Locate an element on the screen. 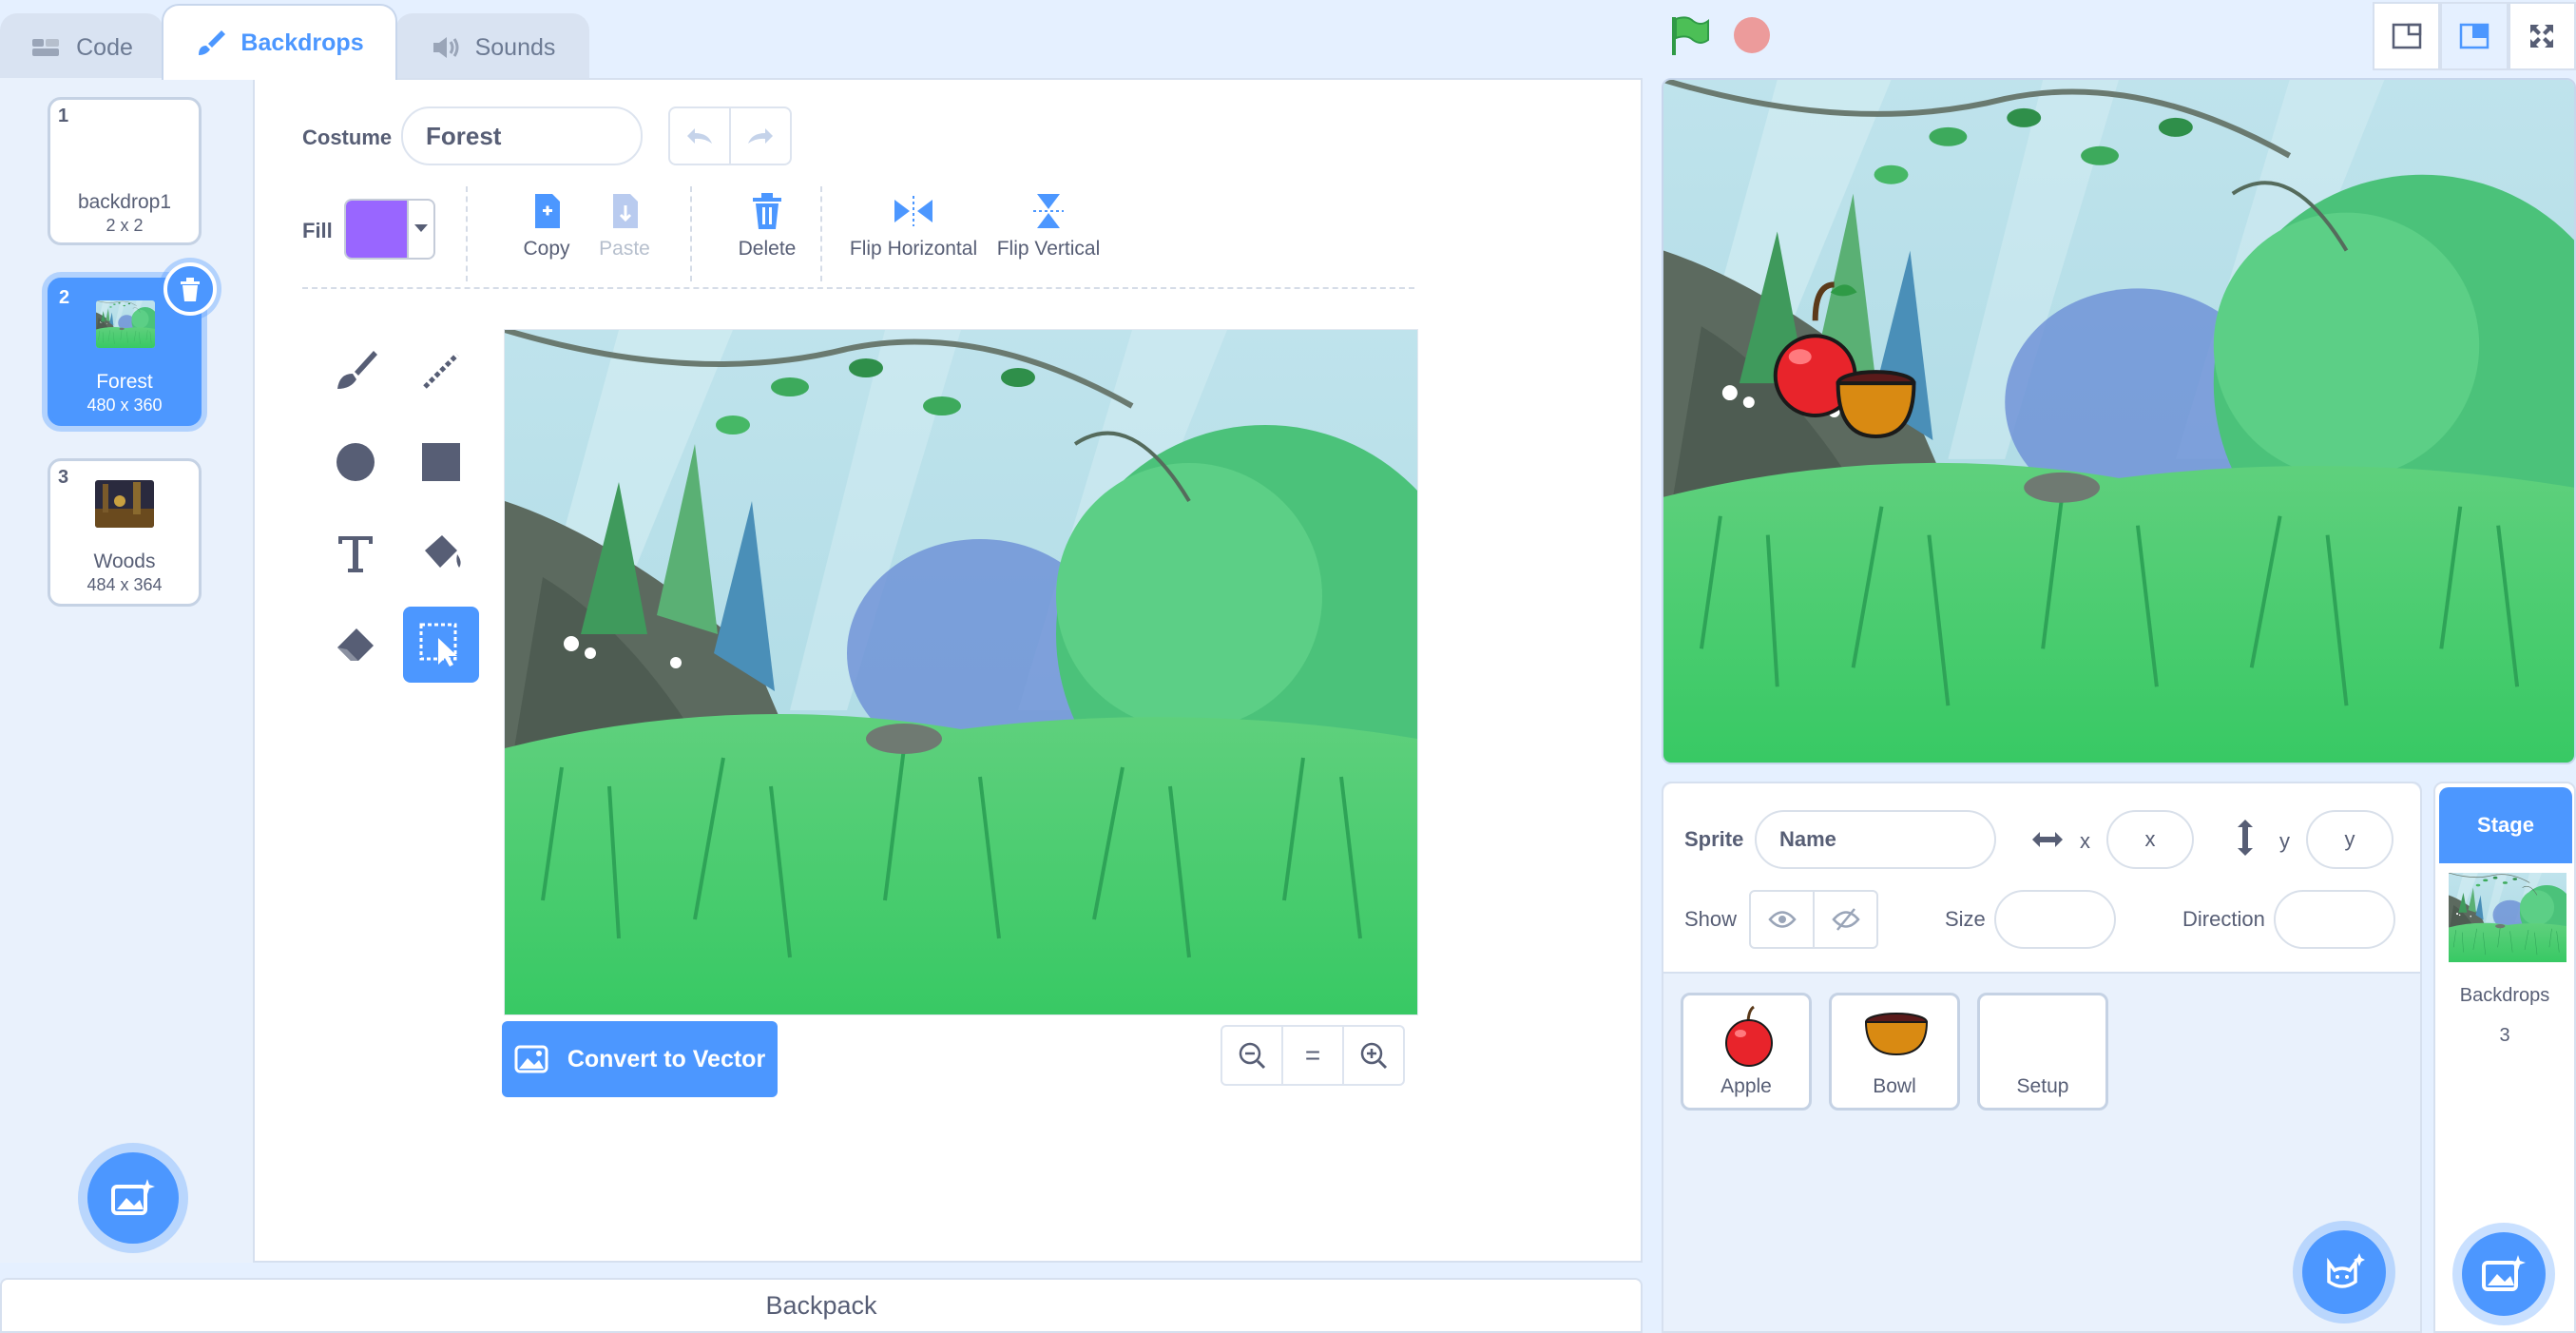 This screenshot has width=2576, height=1333. circle-icon is located at coordinates (355, 462).